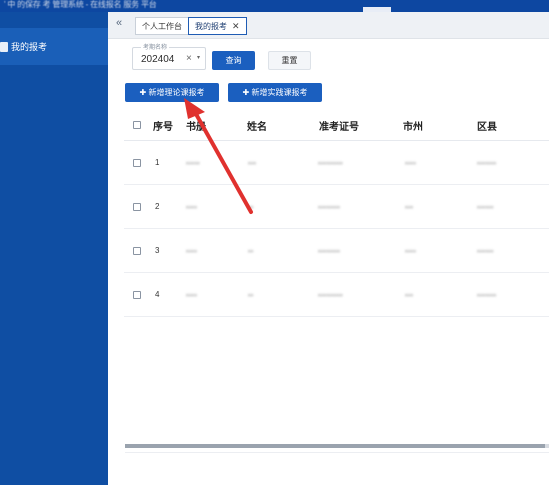  Describe the element at coordinates (157, 206) in the screenshot. I see `row-index: 2` at that location.